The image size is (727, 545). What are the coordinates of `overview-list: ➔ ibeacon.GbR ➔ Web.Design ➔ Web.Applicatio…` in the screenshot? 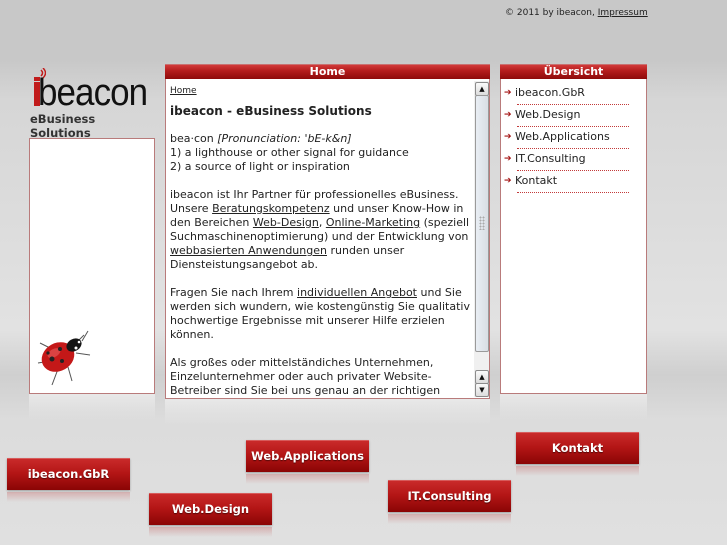 It's located at (566, 140).